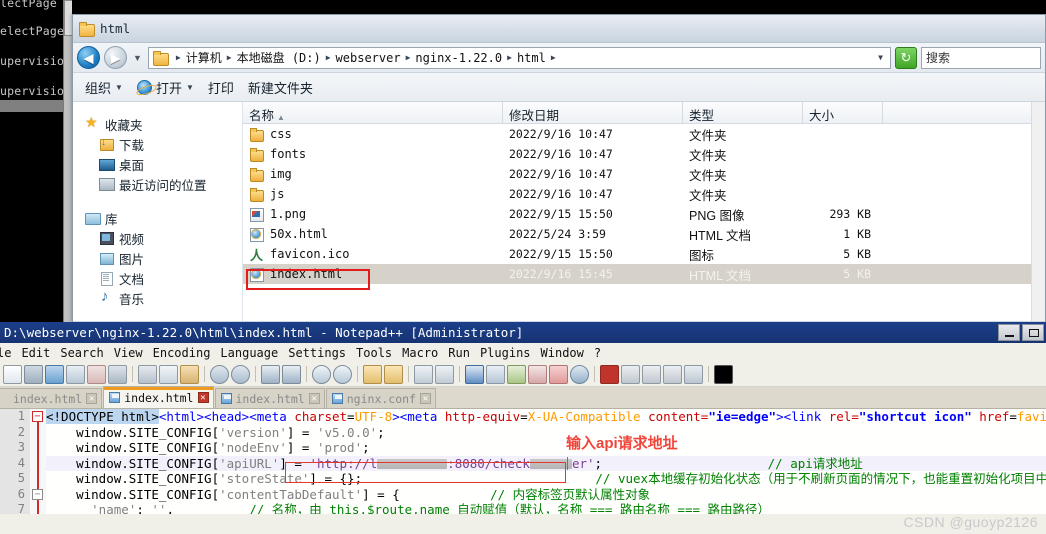 This screenshot has height=534, width=1046. What do you see at coordinates (162, 278) in the screenshot?
I see `sidebar-item-documents: 文档` at bounding box center [162, 278].